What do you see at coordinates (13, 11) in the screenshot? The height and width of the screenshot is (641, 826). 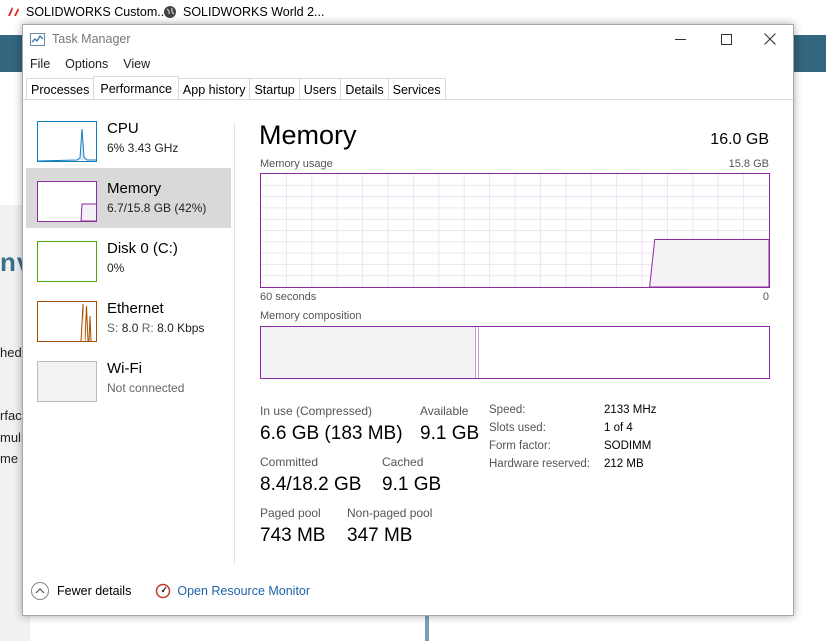 I see `solidworks-icon` at bounding box center [13, 11].